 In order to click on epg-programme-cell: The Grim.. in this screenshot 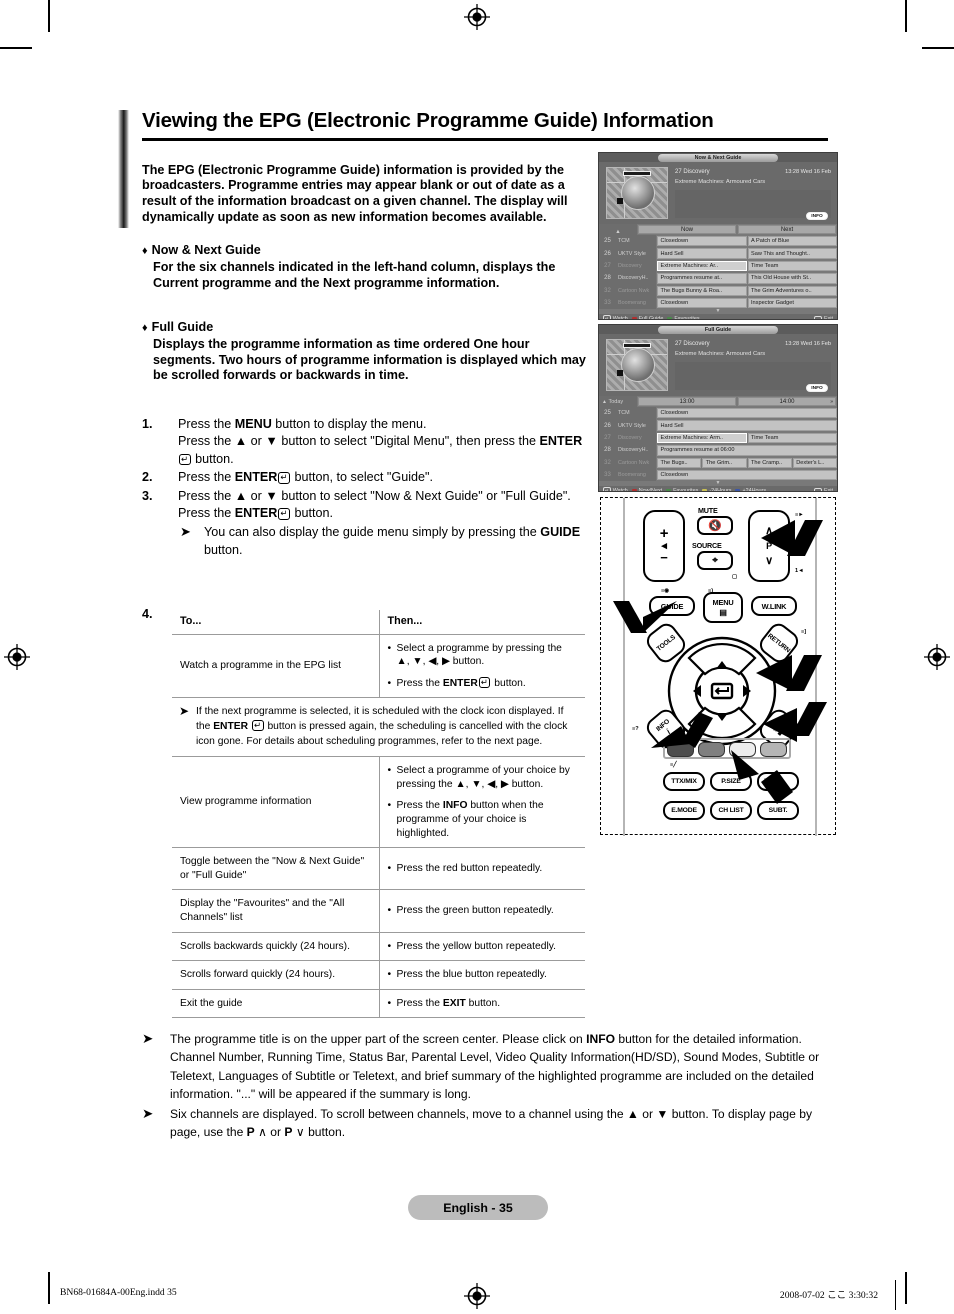, I will do `click(724, 462)`.